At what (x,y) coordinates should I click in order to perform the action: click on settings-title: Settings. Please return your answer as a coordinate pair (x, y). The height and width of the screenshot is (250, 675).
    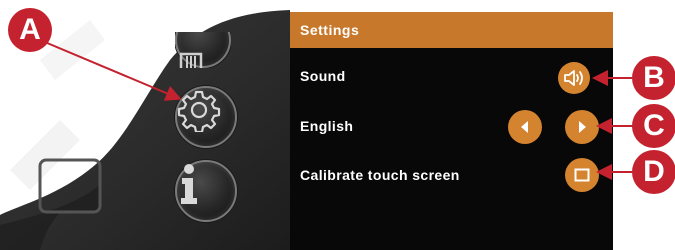
    Looking at the image, I should click on (330, 30).